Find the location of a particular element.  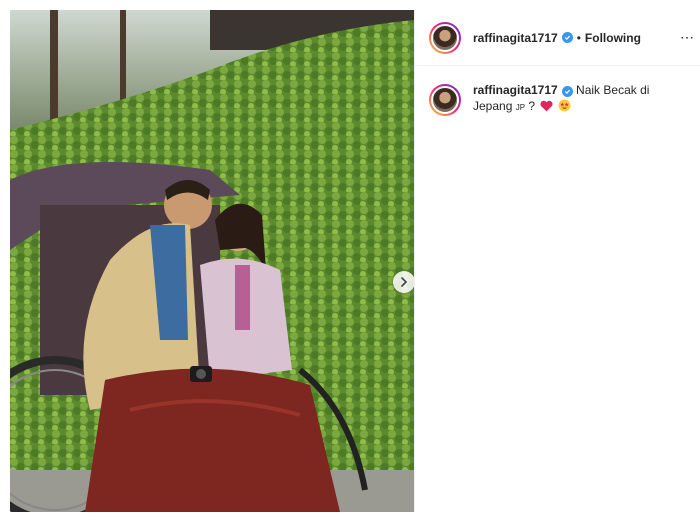

jp-flag-text: JP is located at coordinates (520, 107).